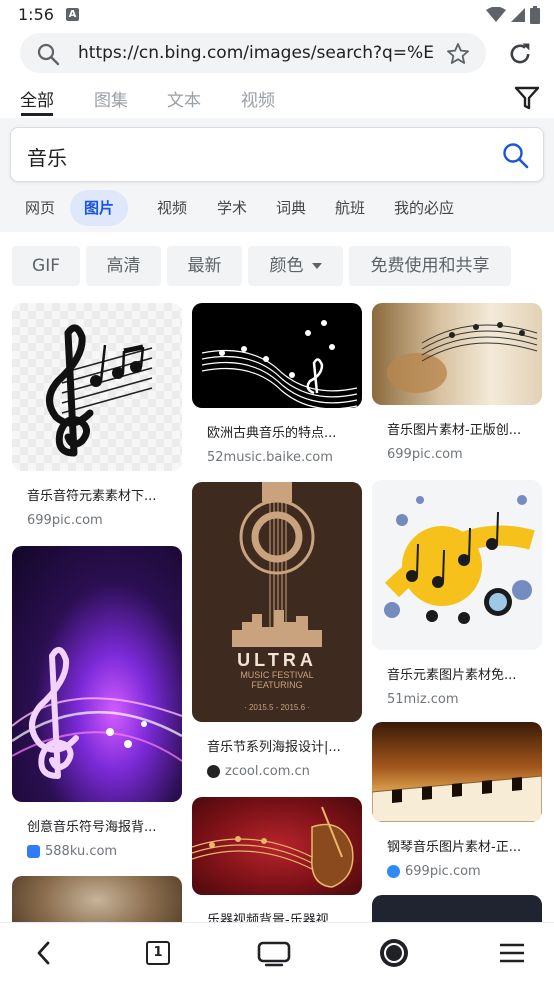  I want to click on filter-chip-gif: GIF, so click(46, 266).